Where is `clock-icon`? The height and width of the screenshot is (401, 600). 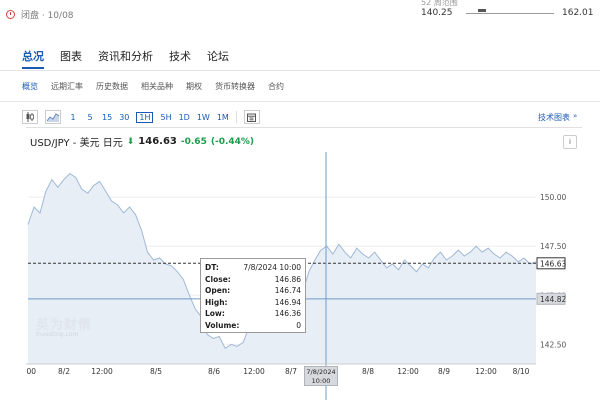 clock-icon is located at coordinates (10, 14).